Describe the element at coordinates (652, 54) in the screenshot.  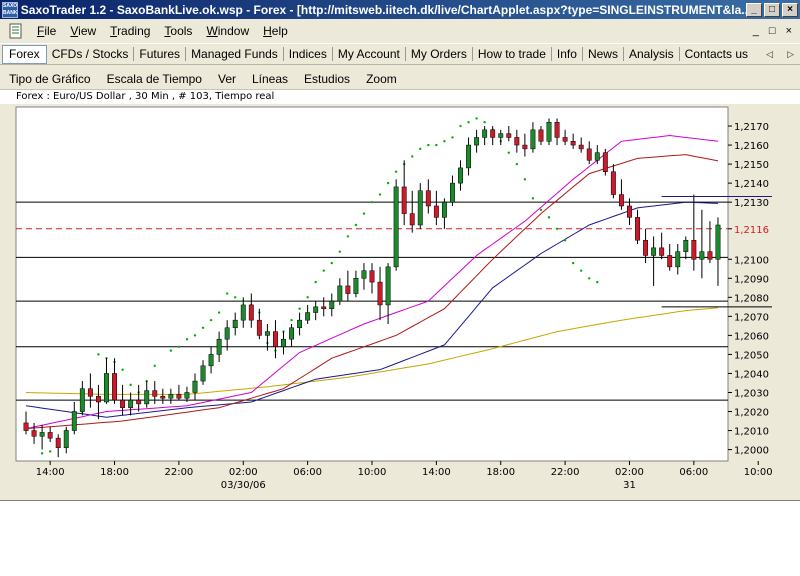
I see `tab-analysis: Analysis` at that location.